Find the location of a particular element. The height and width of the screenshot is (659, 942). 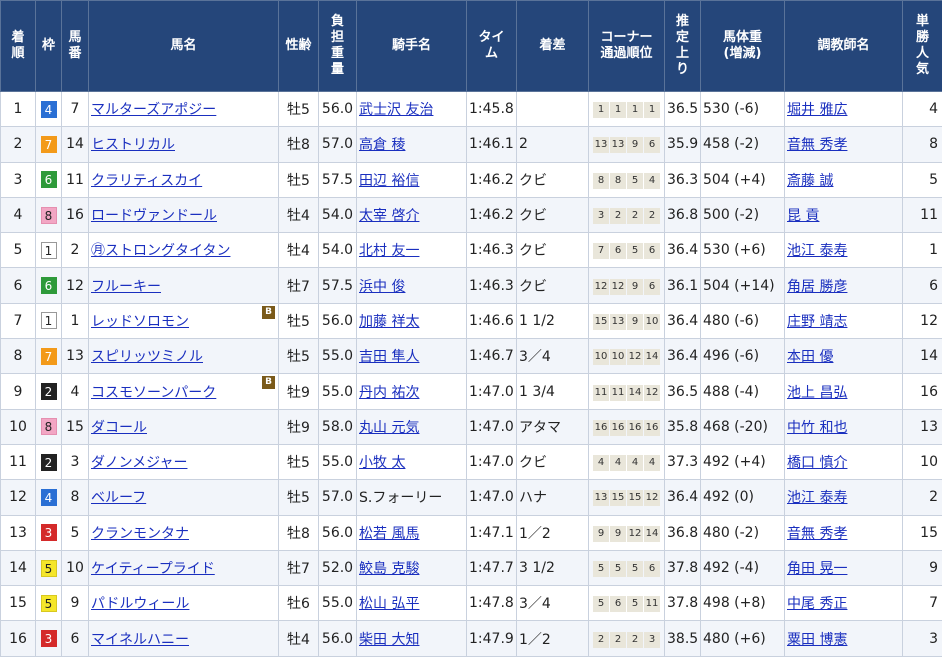

jockey-link: 丸山 元気 is located at coordinates (389, 428).